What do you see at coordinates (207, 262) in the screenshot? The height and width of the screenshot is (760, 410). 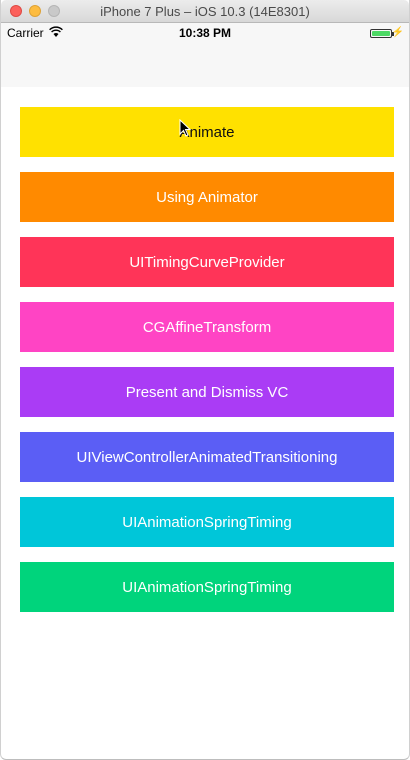 I see `uitimingcurveprovider-button: UITimingCurveProvider` at bounding box center [207, 262].